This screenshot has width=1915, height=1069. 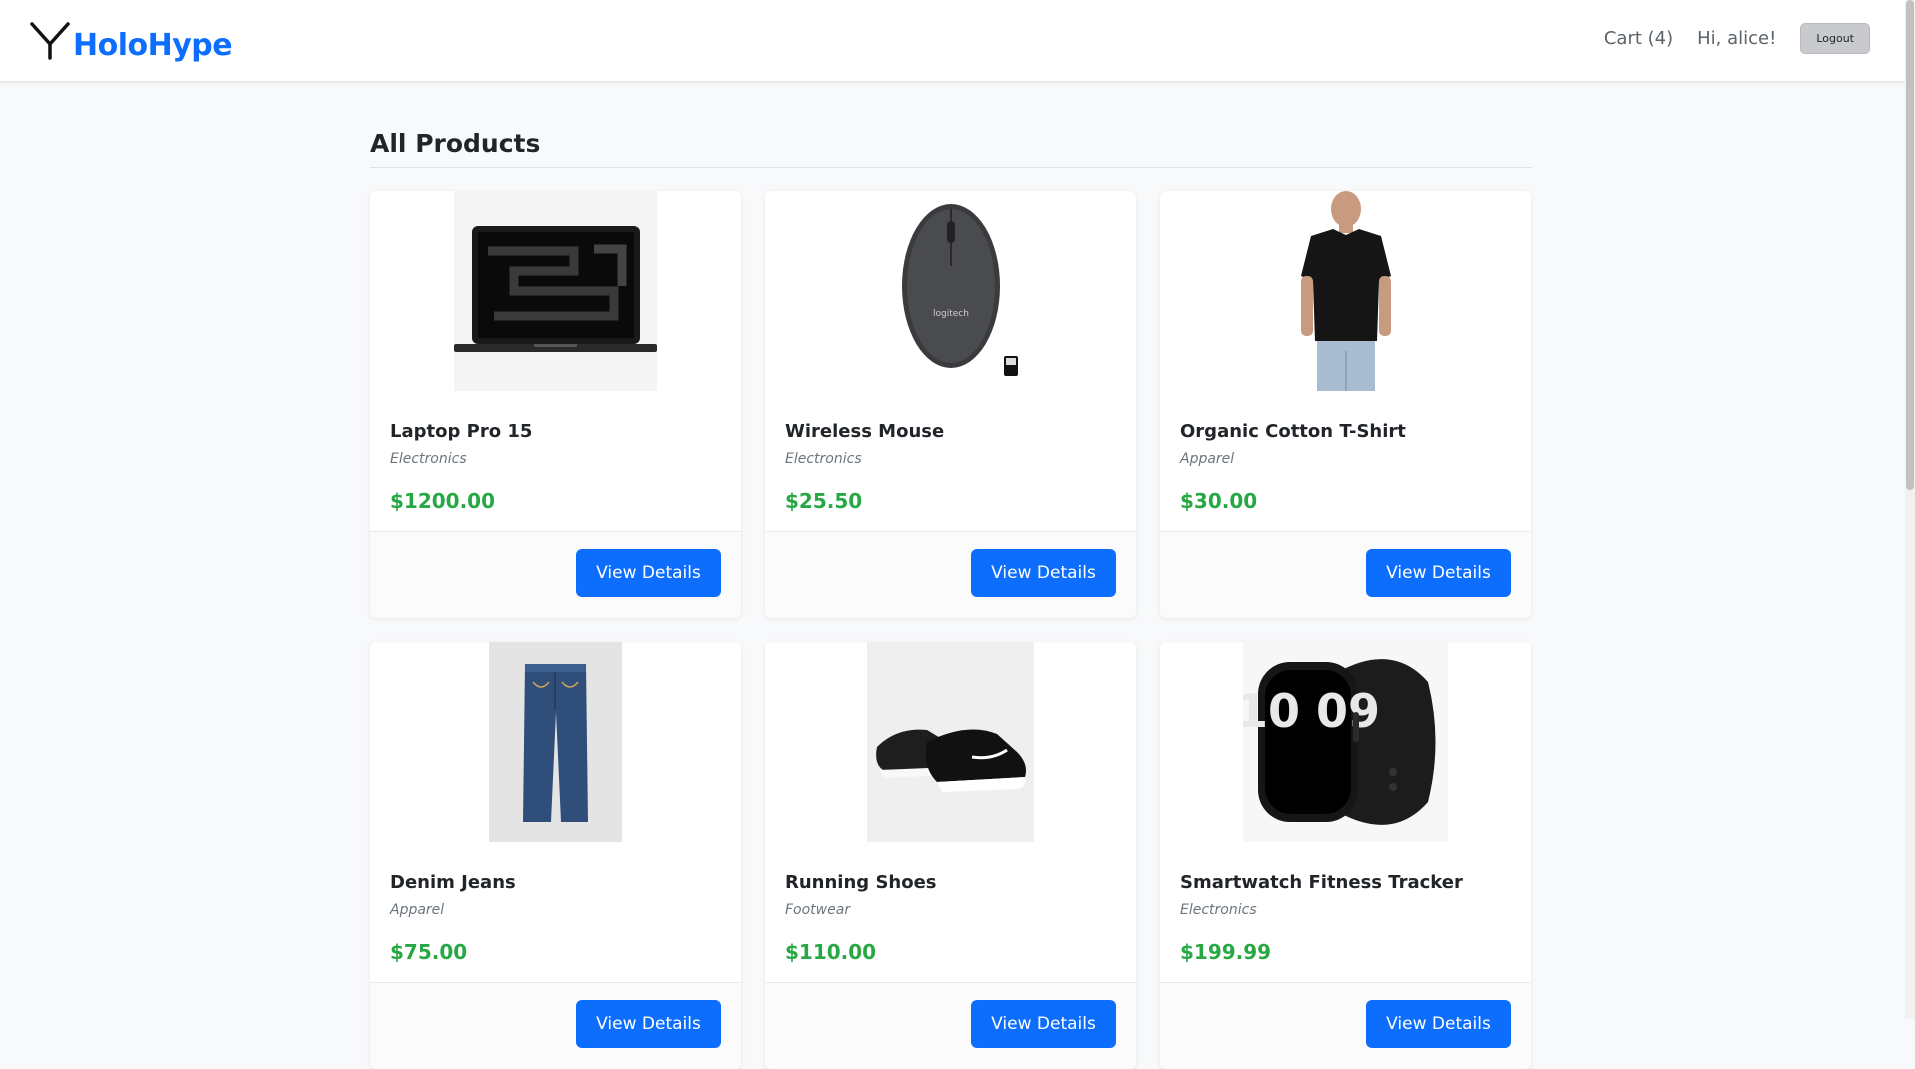 I want to click on product-price: $25.50, so click(x=824, y=501).